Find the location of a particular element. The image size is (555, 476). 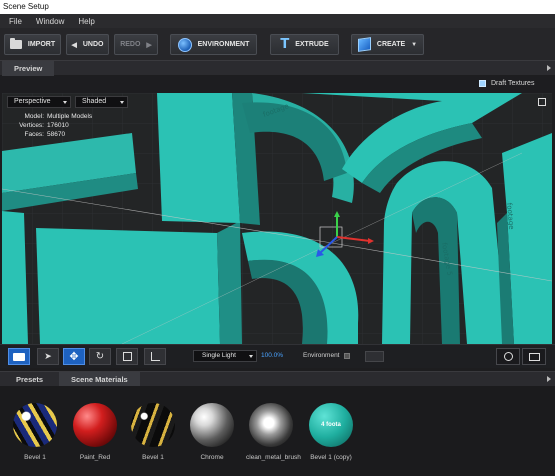

draft-textures-label: Draft Textures is located at coordinates (513, 83).